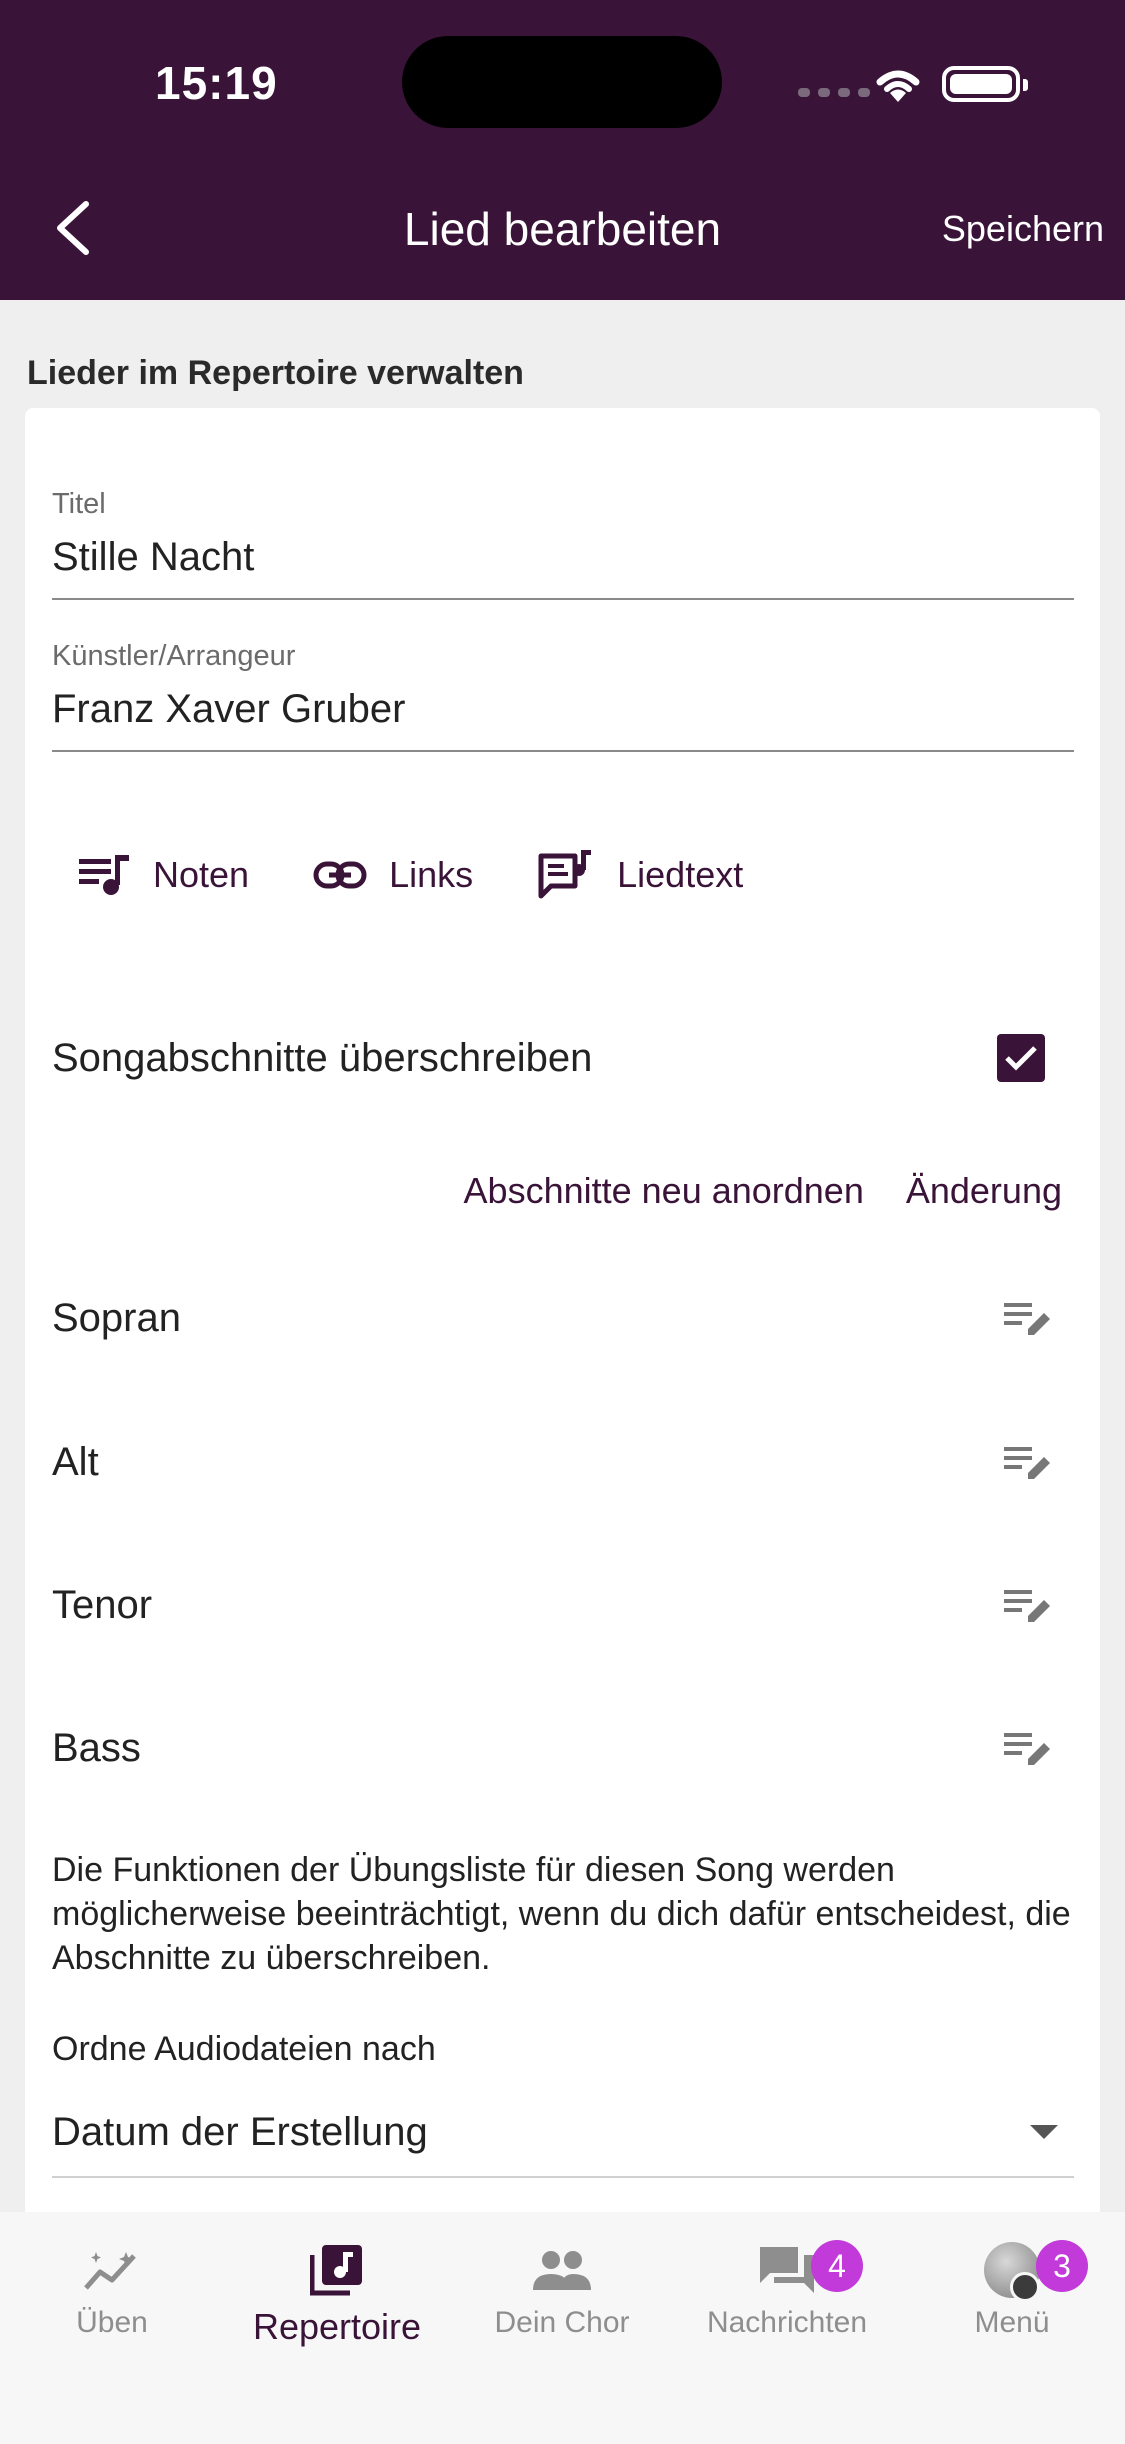 The height and width of the screenshot is (2444, 1125). Describe the element at coordinates (1023, 229) in the screenshot. I see `save-button: Speichern` at that location.